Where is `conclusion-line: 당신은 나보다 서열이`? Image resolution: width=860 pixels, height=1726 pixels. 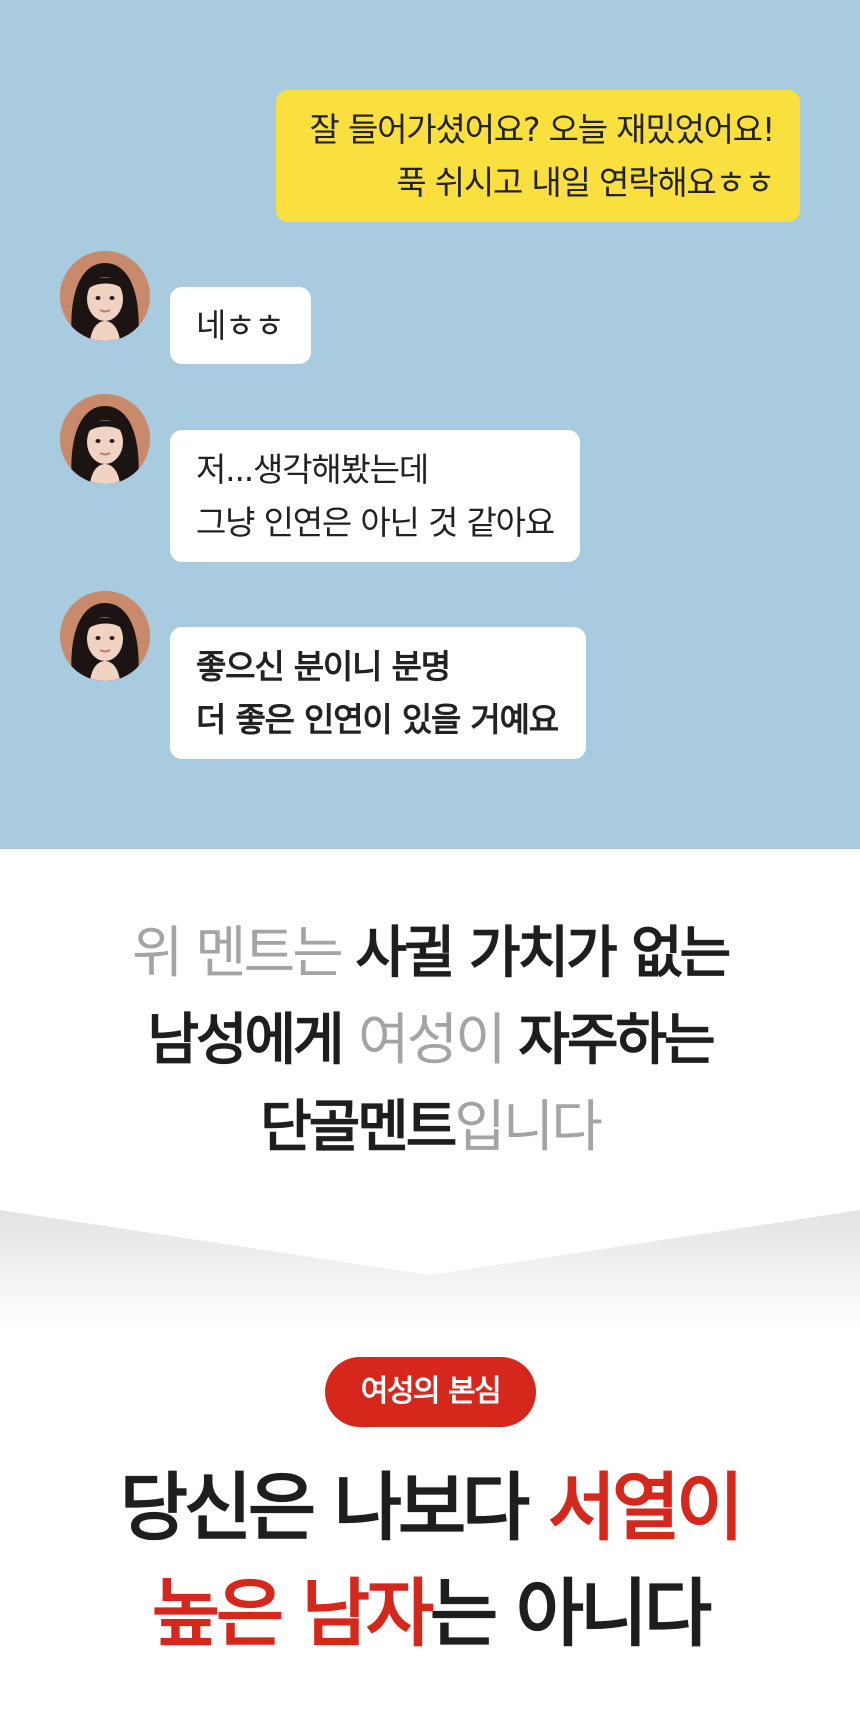 conclusion-line: 당신은 나보다 서열이 is located at coordinates (431, 1508).